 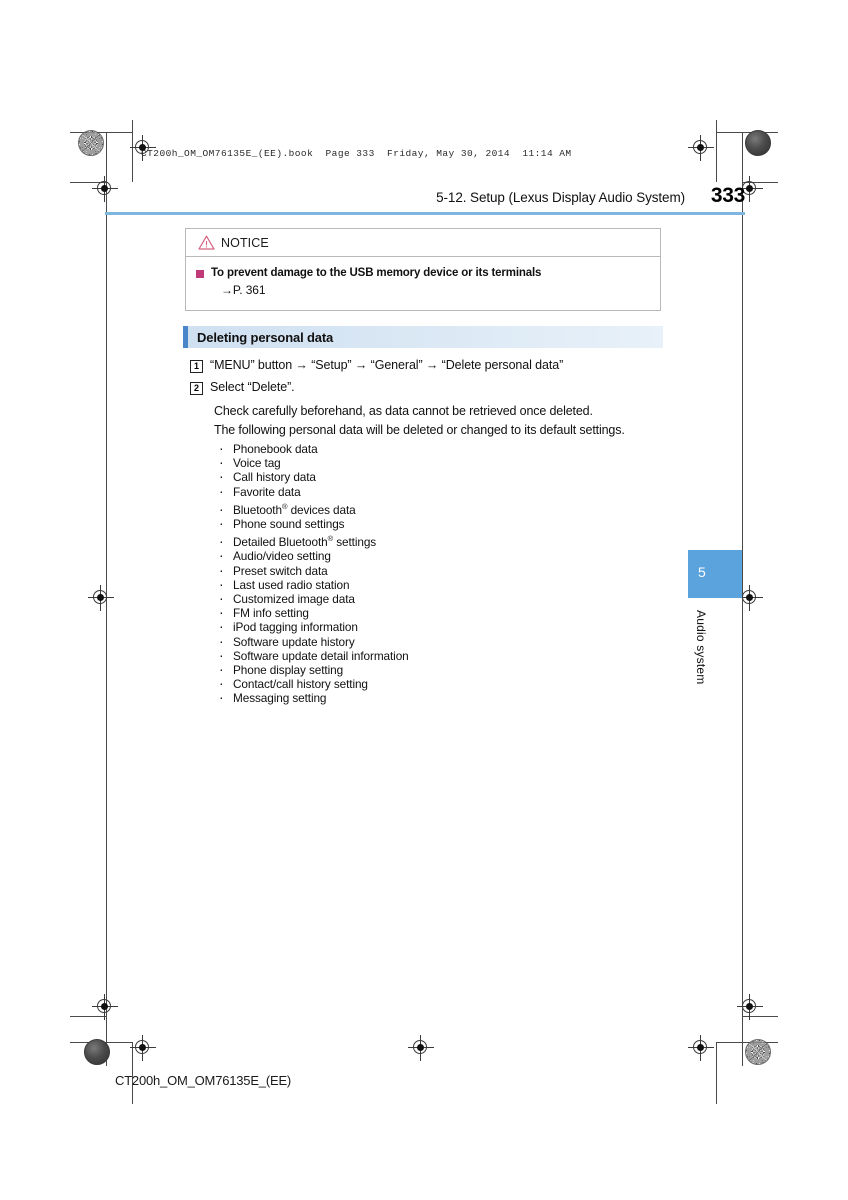 What do you see at coordinates (313, 448) in the screenshot?
I see `list-item: Phonebook data` at bounding box center [313, 448].